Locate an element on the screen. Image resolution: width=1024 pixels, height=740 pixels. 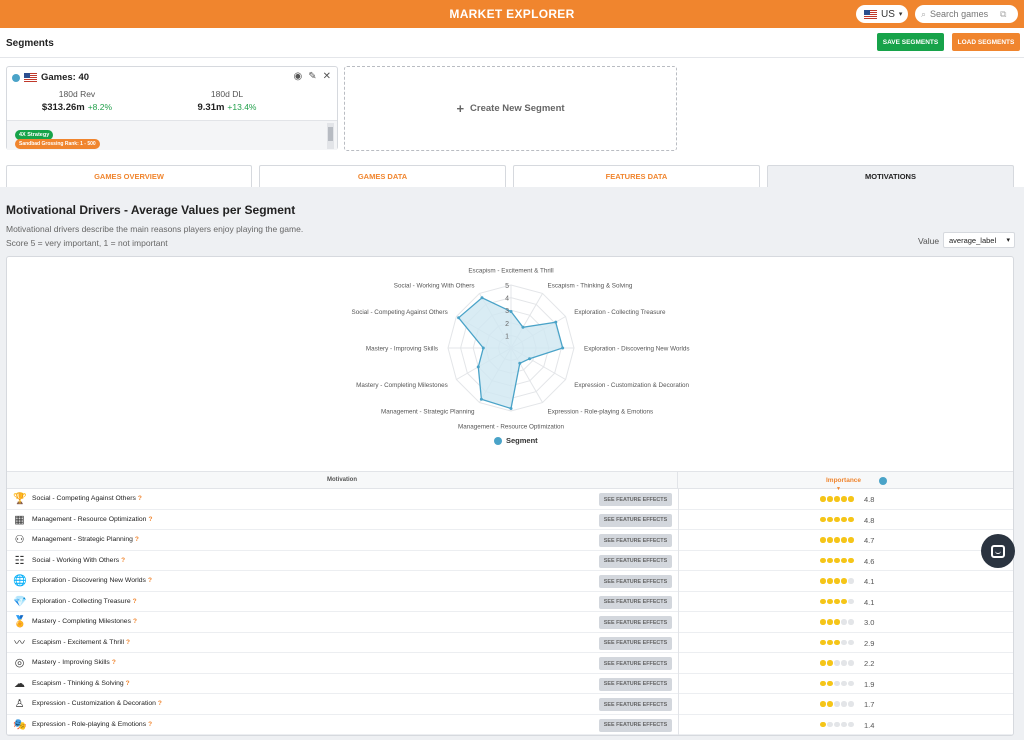
downloads-value: 9.31m is located at coordinates (211, 107).